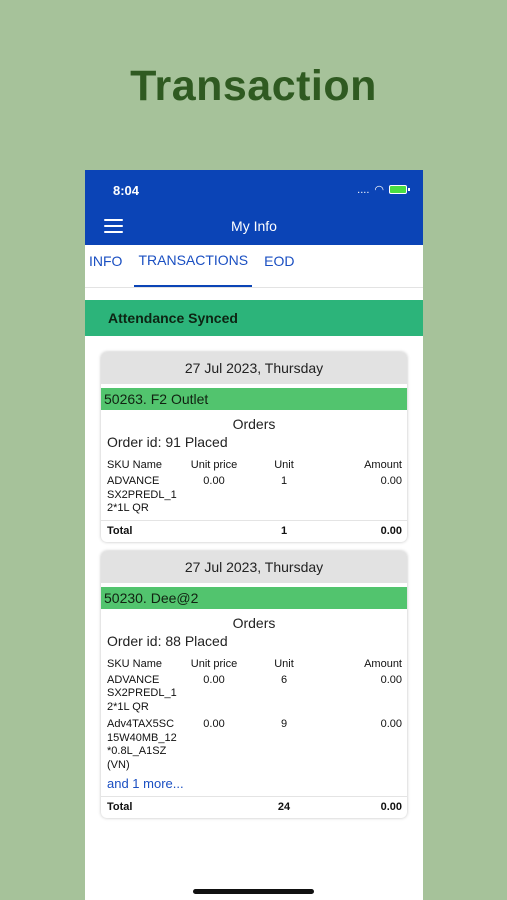 This screenshot has width=507, height=900. What do you see at coordinates (284, 807) in the screenshot?
I see `total-unit: 24` at bounding box center [284, 807].